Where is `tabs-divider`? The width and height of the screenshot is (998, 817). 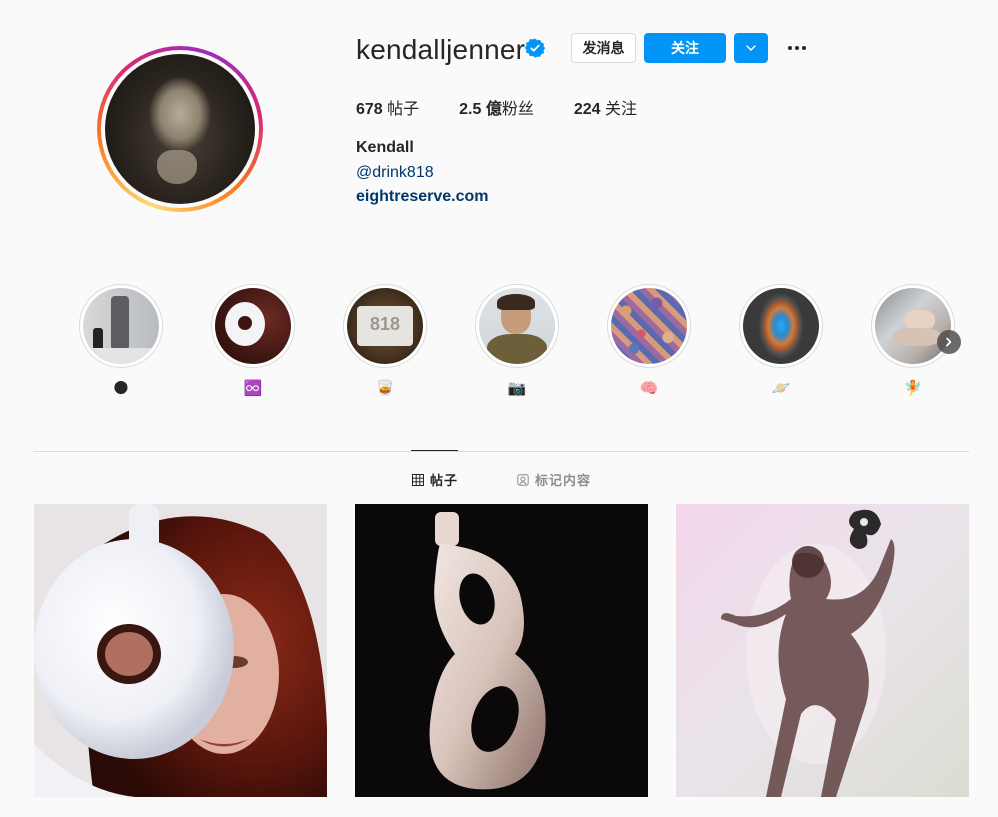 tabs-divider is located at coordinates (501, 451).